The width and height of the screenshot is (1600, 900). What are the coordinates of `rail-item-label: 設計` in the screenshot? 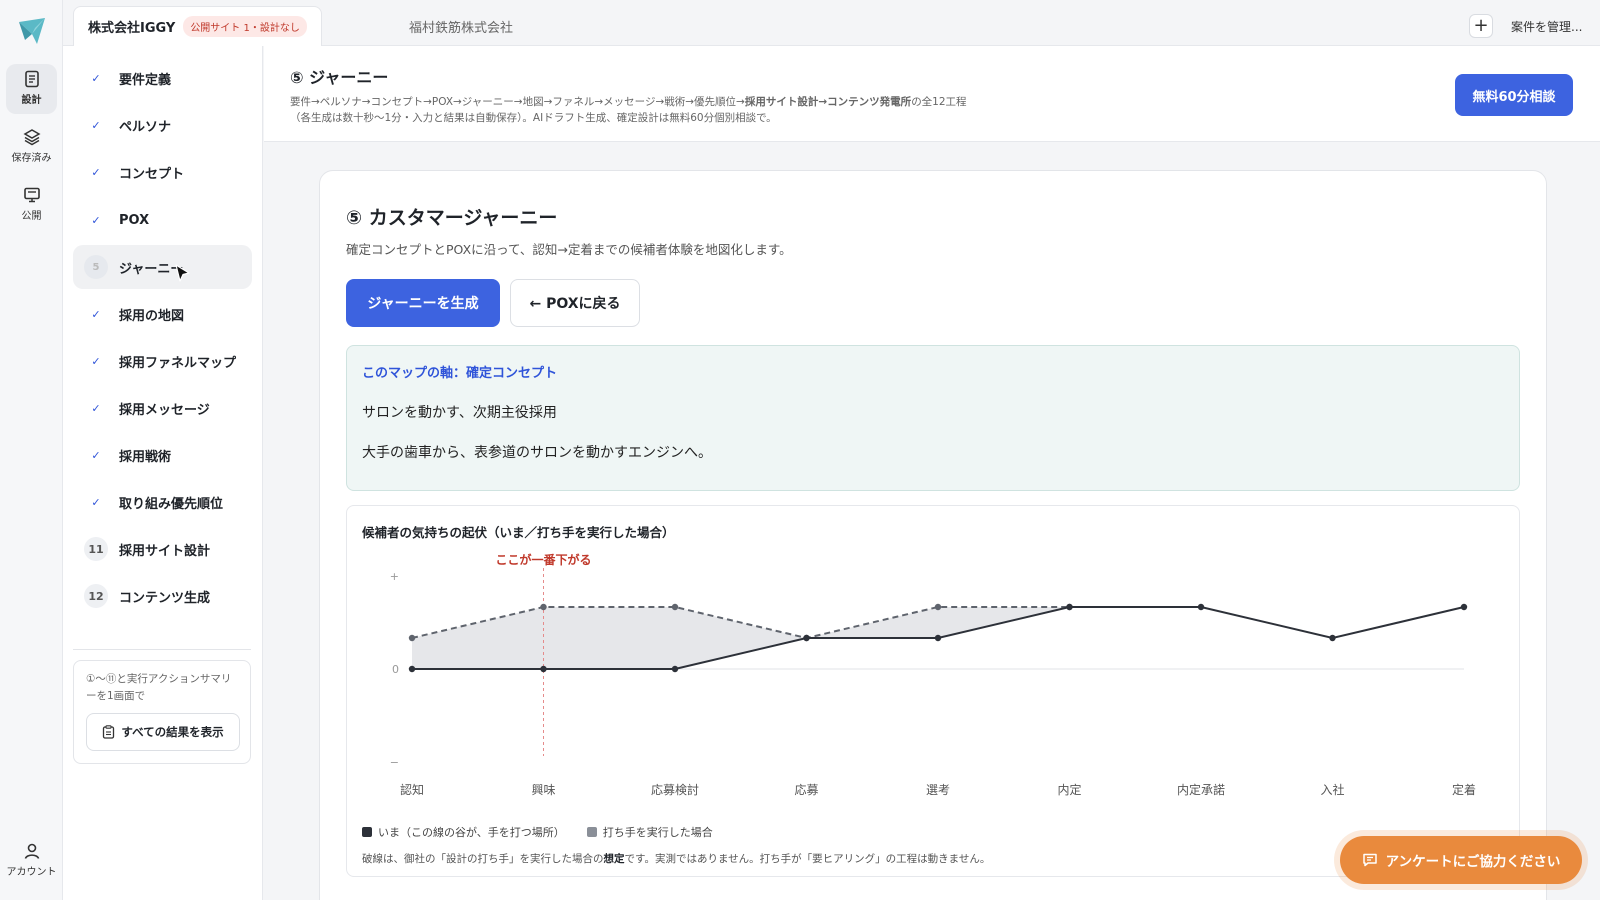 It's located at (31, 100).